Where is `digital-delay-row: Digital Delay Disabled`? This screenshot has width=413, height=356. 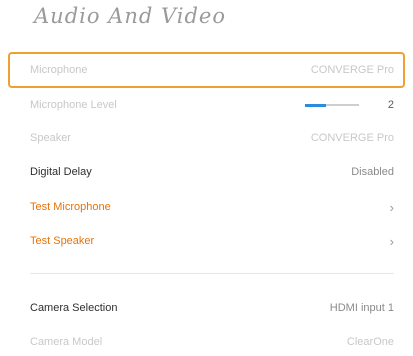 digital-delay-row: Digital Delay Disabled is located at coordinates (212, 172).